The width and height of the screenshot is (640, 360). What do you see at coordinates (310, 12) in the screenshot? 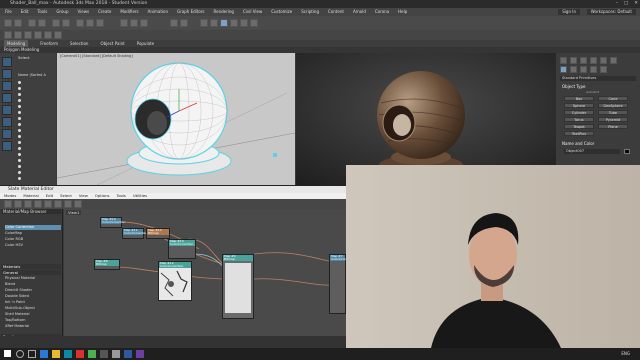
I see `menu-item: Scripting` at bounding box center [310, 12].